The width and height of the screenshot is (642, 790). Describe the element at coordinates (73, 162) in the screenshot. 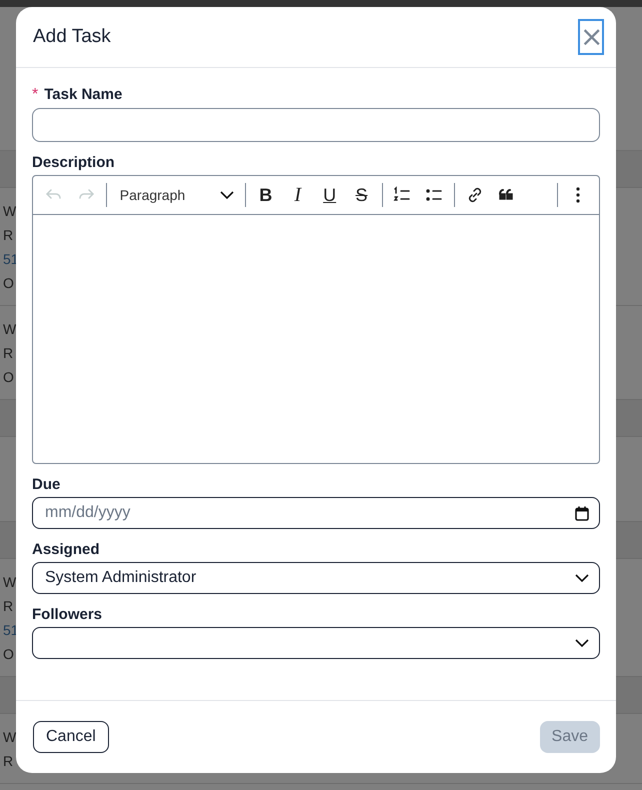

I see `field-label: Description` at that location.